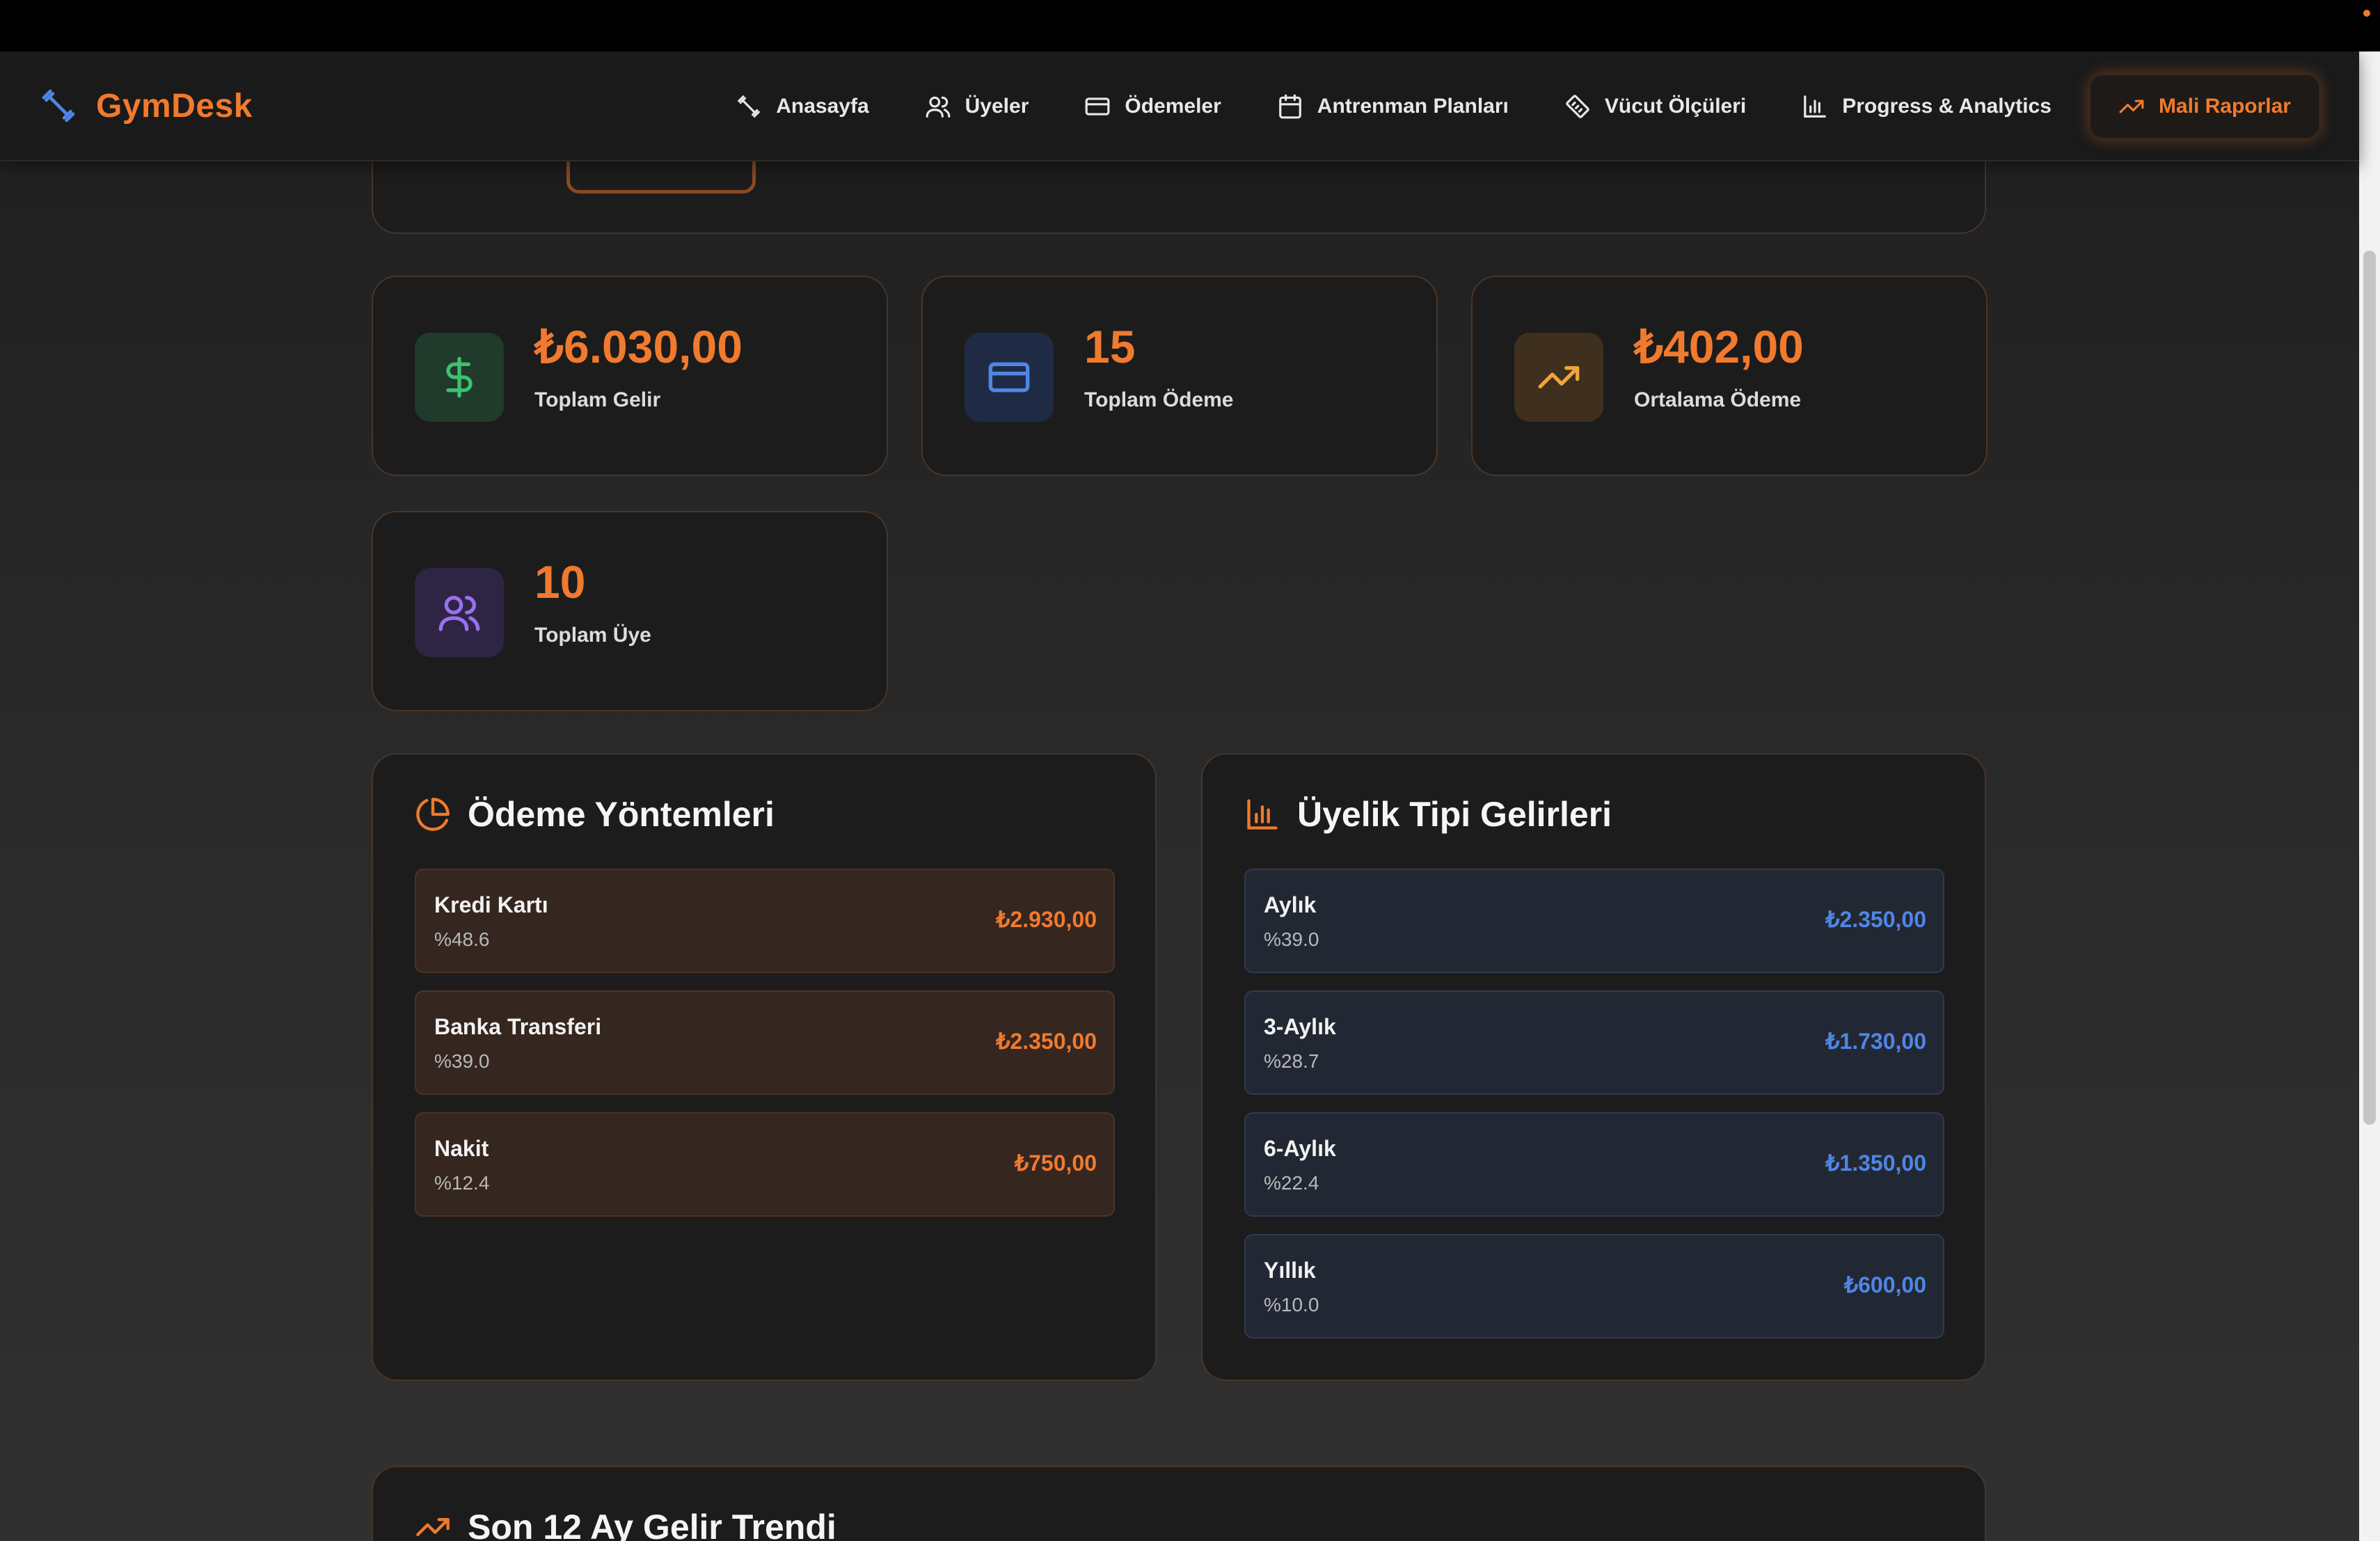 Image resolution: width=2380 pixels, height=1541 pixels. I want to click on brand: GymDesk, so click(146, 106).